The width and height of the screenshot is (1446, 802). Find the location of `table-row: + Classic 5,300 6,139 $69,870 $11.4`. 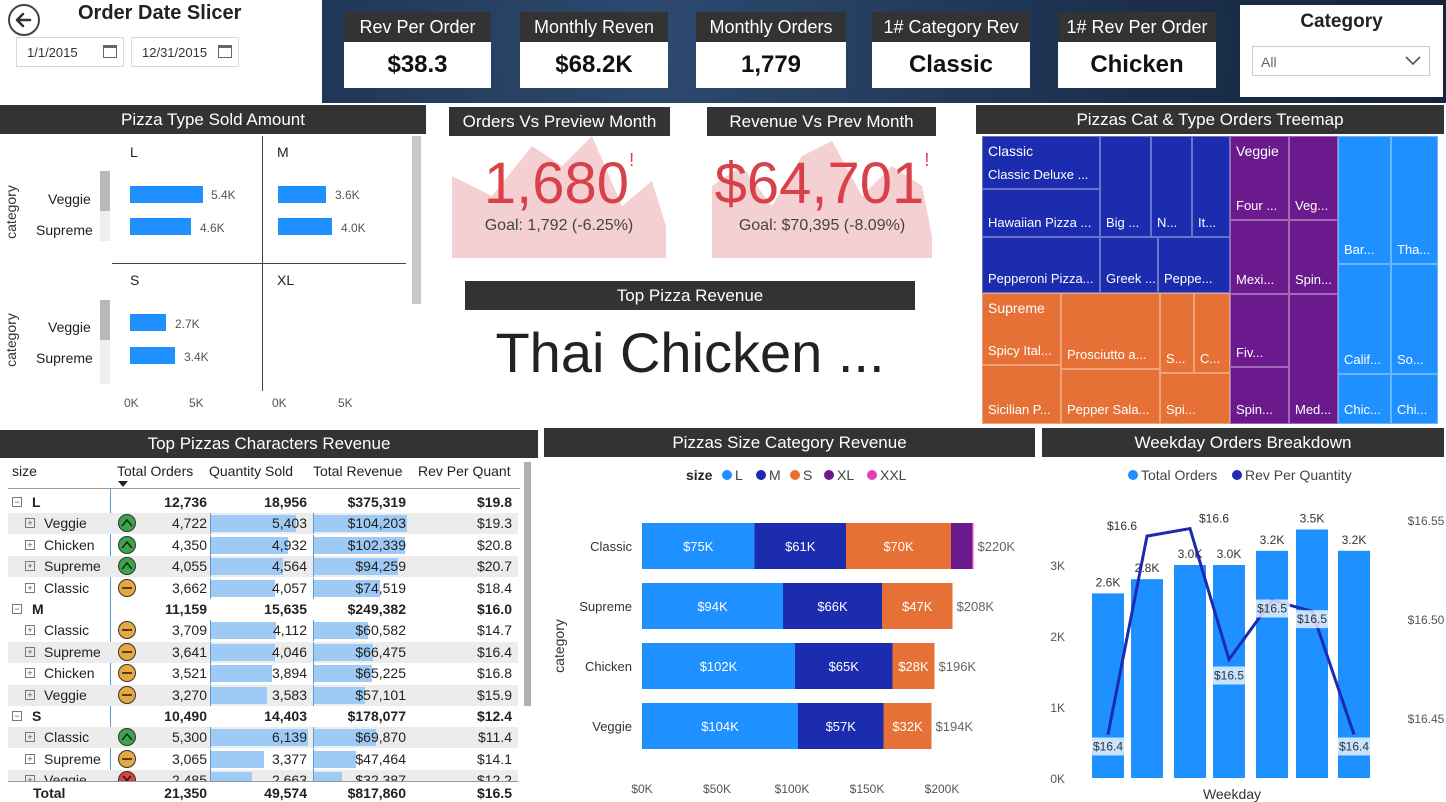

table-row: + Classic 5,300 6,139 $69,870 $11.4 is located at coordinates (263, 738).